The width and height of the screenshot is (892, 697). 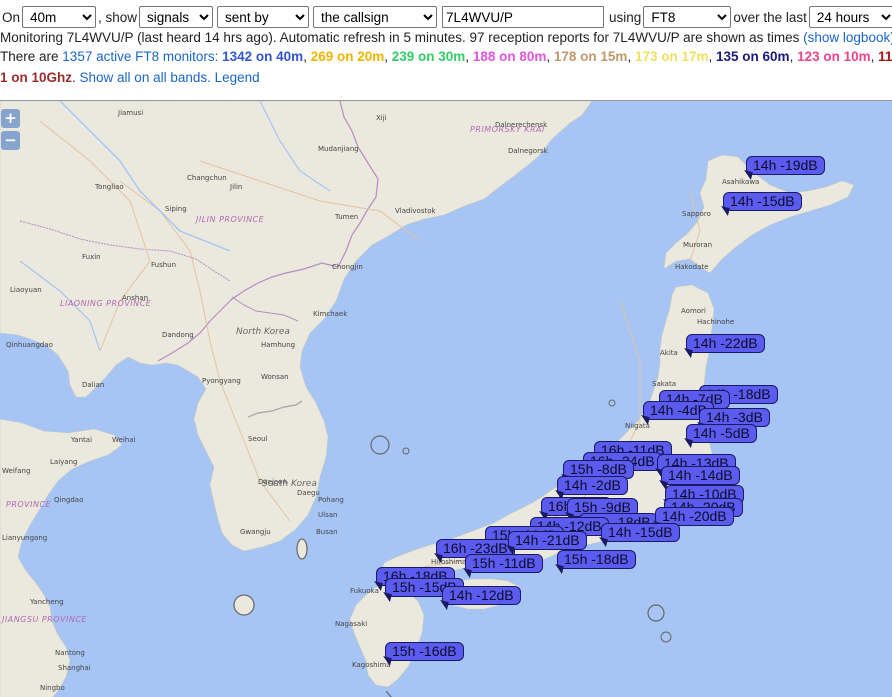 What do you see at coordinates (331, 500) in the screenshot?
I see `place-label: Pohang` at bounding box center [331, 500].